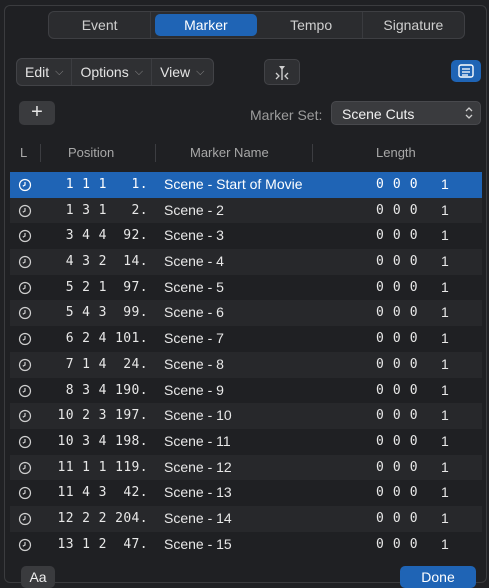  What do you see at coordinates (194, 391) in the screenshot?
I see `marker-name: Scene - 9` at bounding box center [194, 391].